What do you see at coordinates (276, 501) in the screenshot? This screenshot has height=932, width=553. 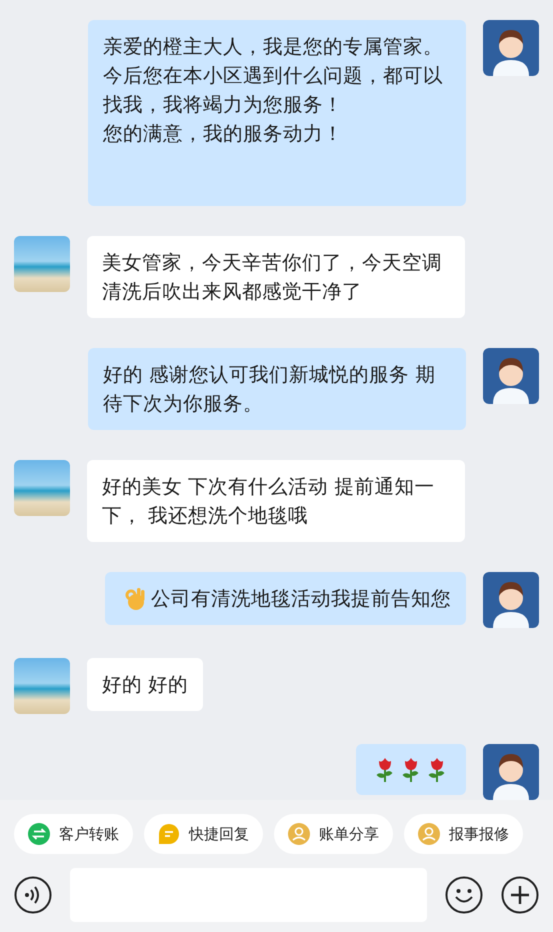 I see `message-bubble: 好的美女 下次有什么活动 提前通知一下， 我还想洗个地毯哦` at bounding box center [276, 501].